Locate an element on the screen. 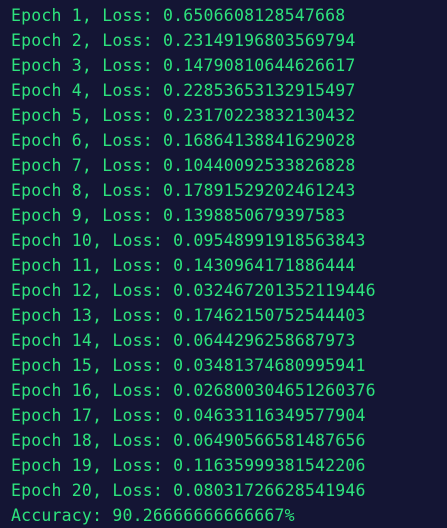  output-line-epoch-14: Epoch 14, Loss: 0.0644296258687973 is located at coordinates (183, 340).